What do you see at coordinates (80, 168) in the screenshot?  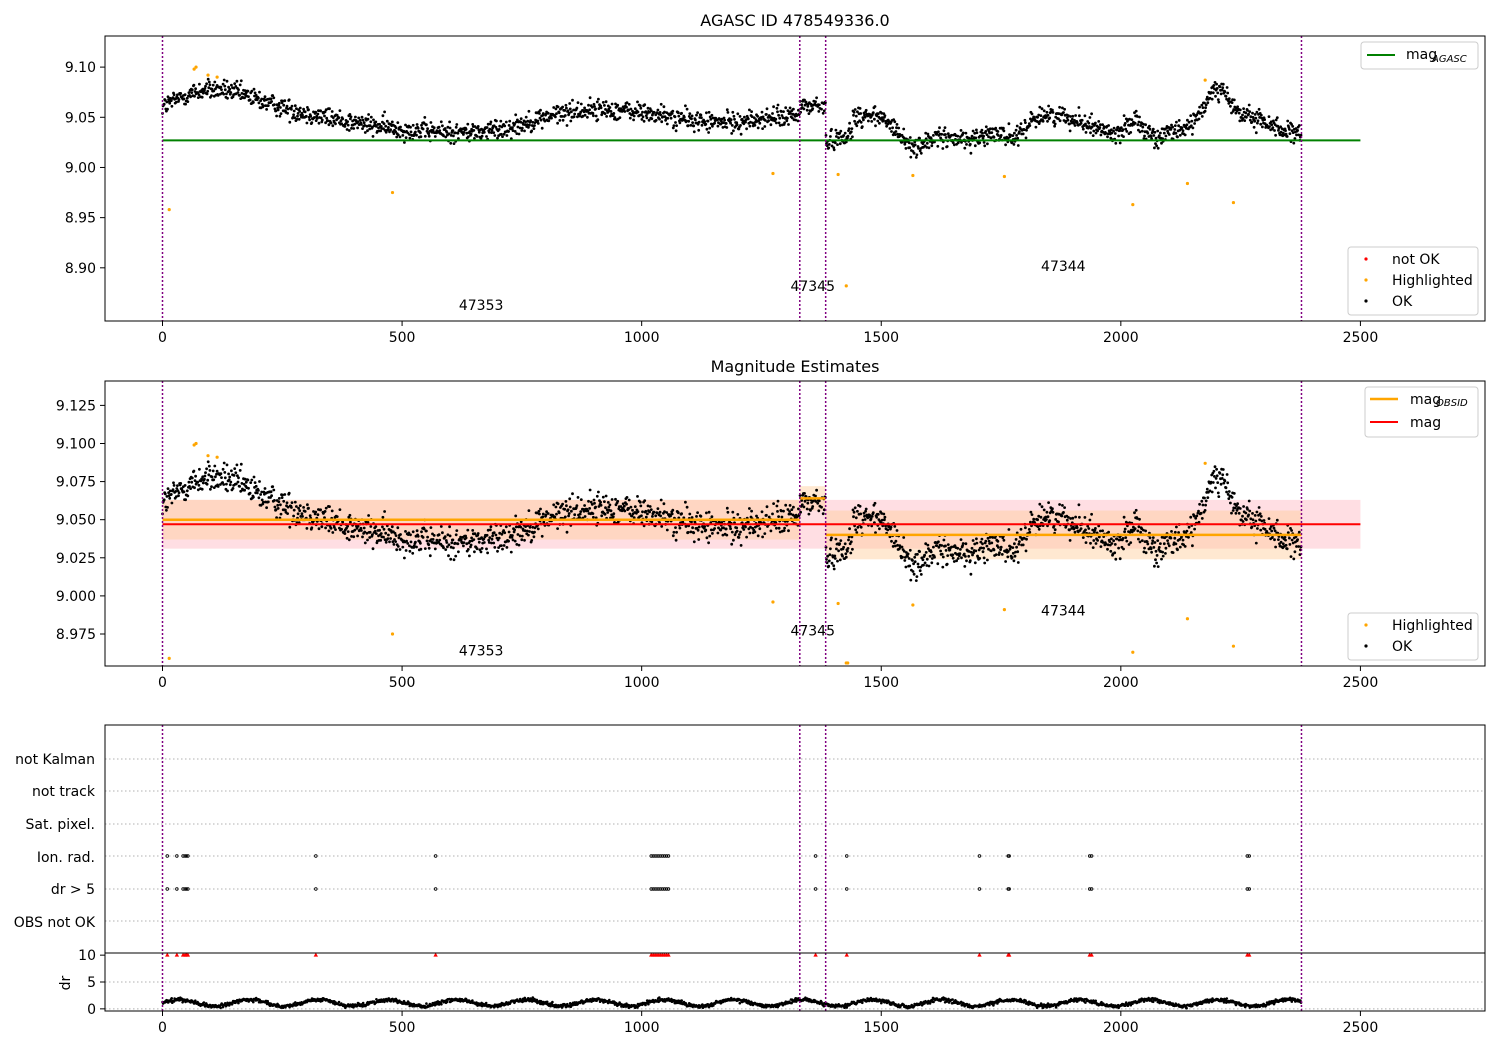 I see `y-tick-label: 9.00` at bounding box center [80, 168].